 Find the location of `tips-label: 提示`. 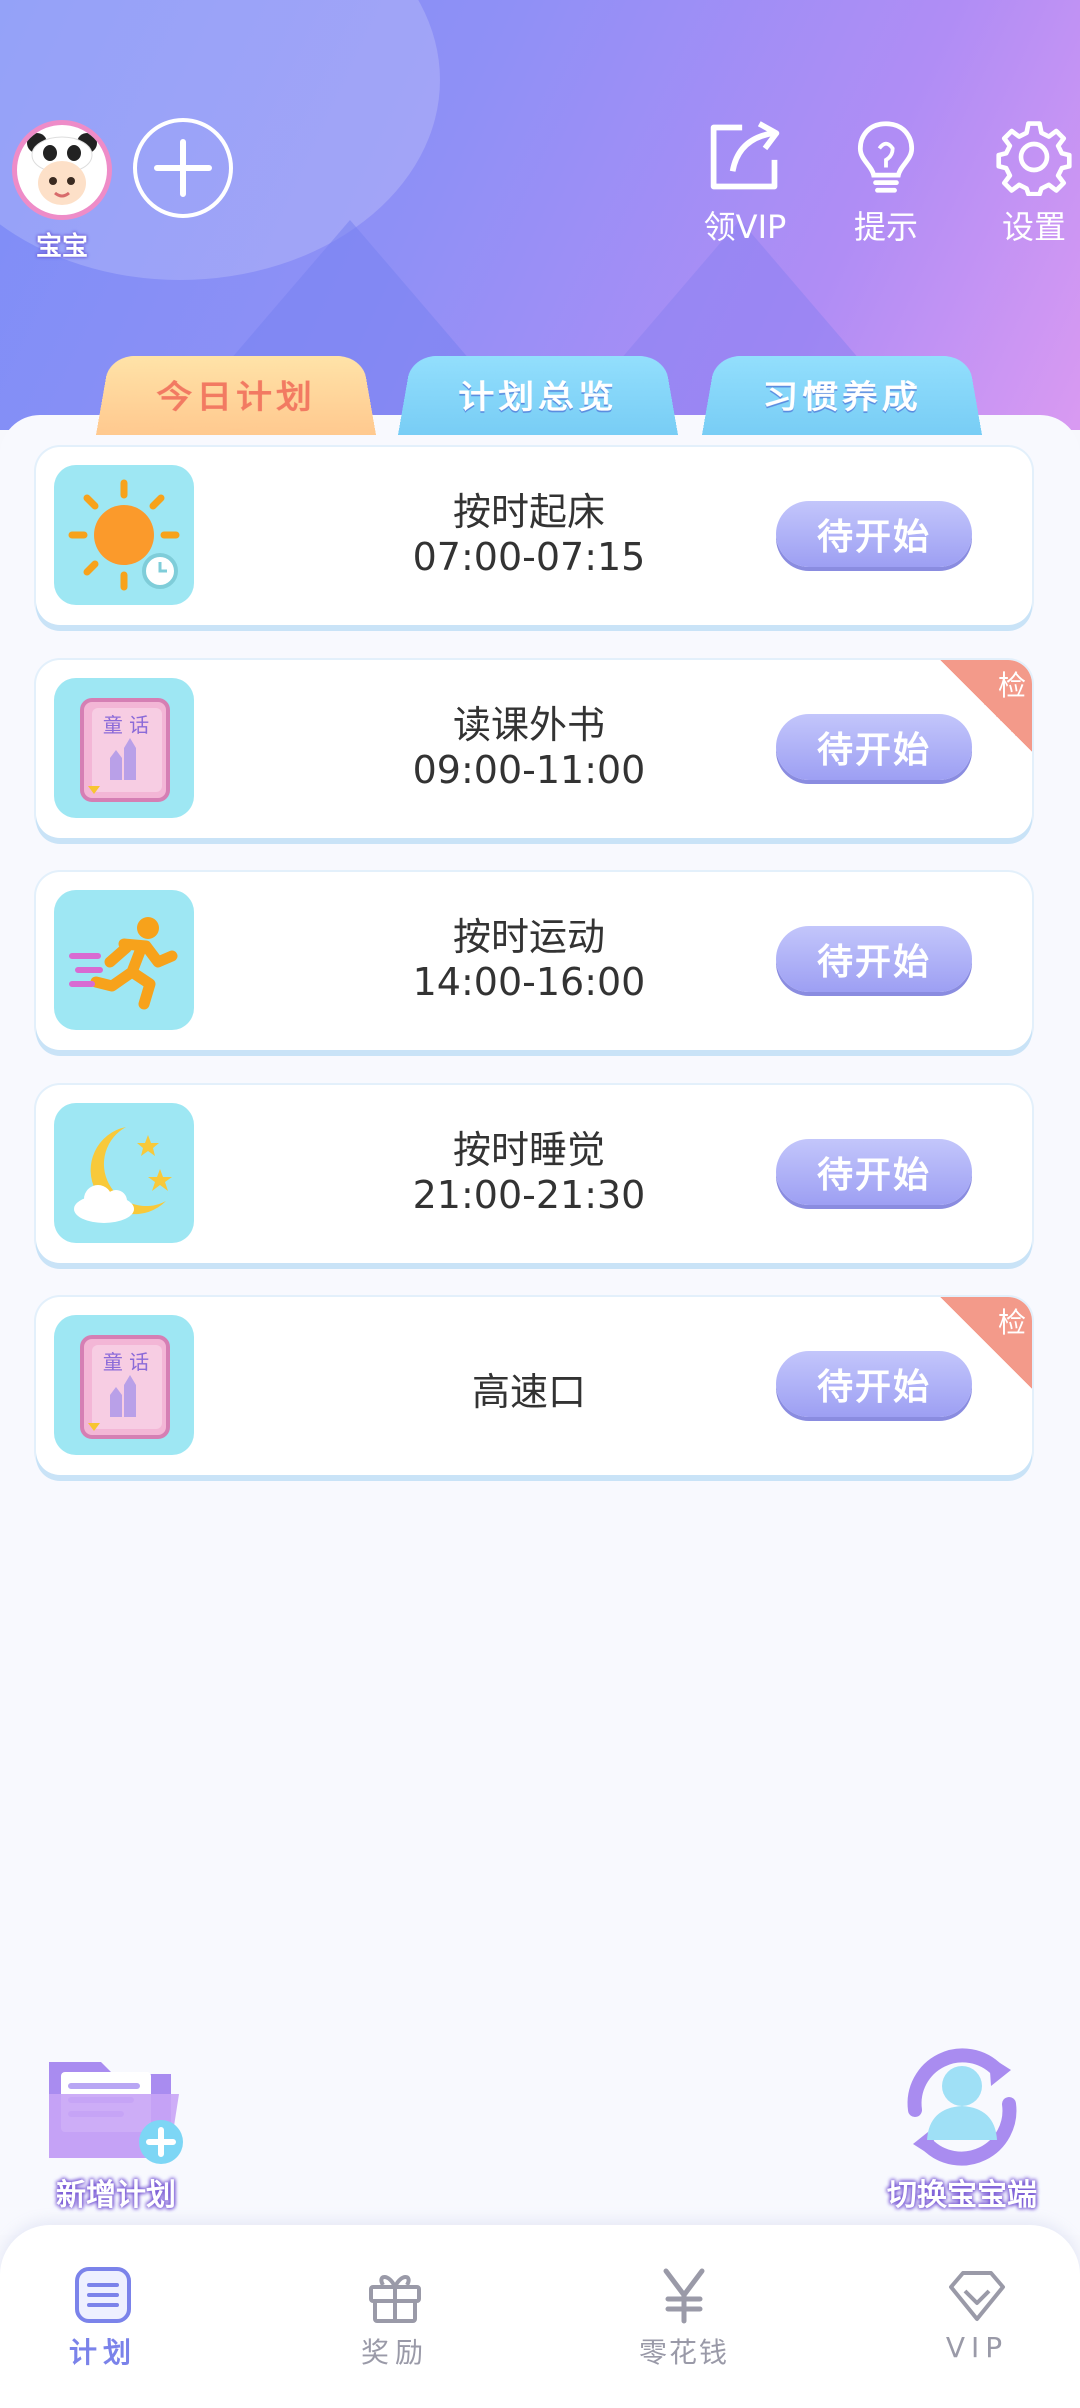

tips-label: 提示 is located at coordinates (885, 227).